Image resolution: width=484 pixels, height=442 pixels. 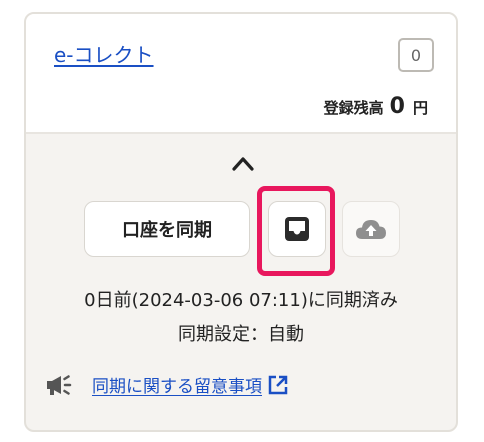 What do you see at coordinates (278, 385) in the screenshot?
I see `external-link-icon` at bounding box center [278, 385].